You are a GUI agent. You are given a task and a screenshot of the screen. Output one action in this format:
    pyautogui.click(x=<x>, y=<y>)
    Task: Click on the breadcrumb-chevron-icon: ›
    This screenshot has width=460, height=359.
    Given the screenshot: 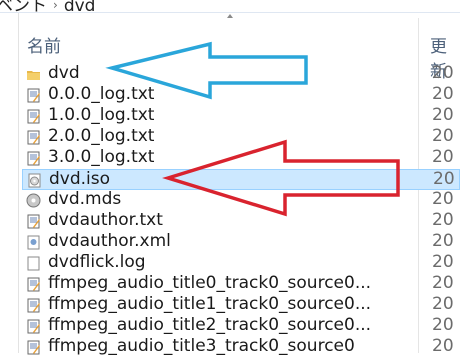 What is the action you would take?
    pyautogui.click(x=55, y=6)
    